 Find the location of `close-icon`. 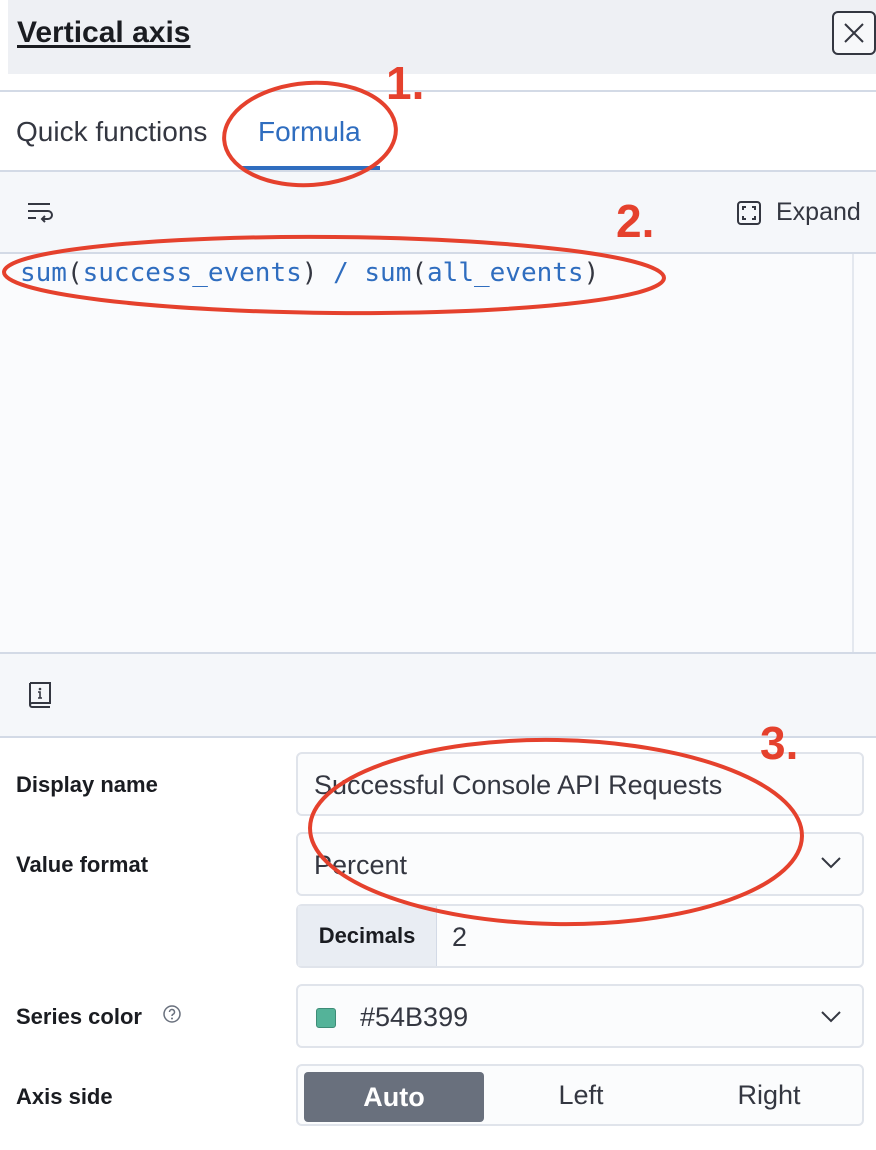

close-icon is located at coordinates (854, 33).